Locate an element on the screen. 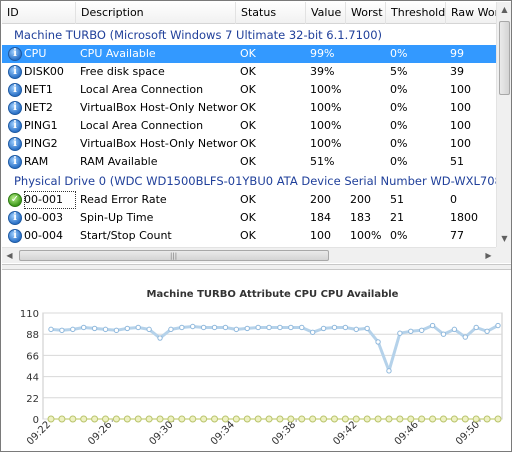  cell-id: NET1 is located at coordinates (38, 89).